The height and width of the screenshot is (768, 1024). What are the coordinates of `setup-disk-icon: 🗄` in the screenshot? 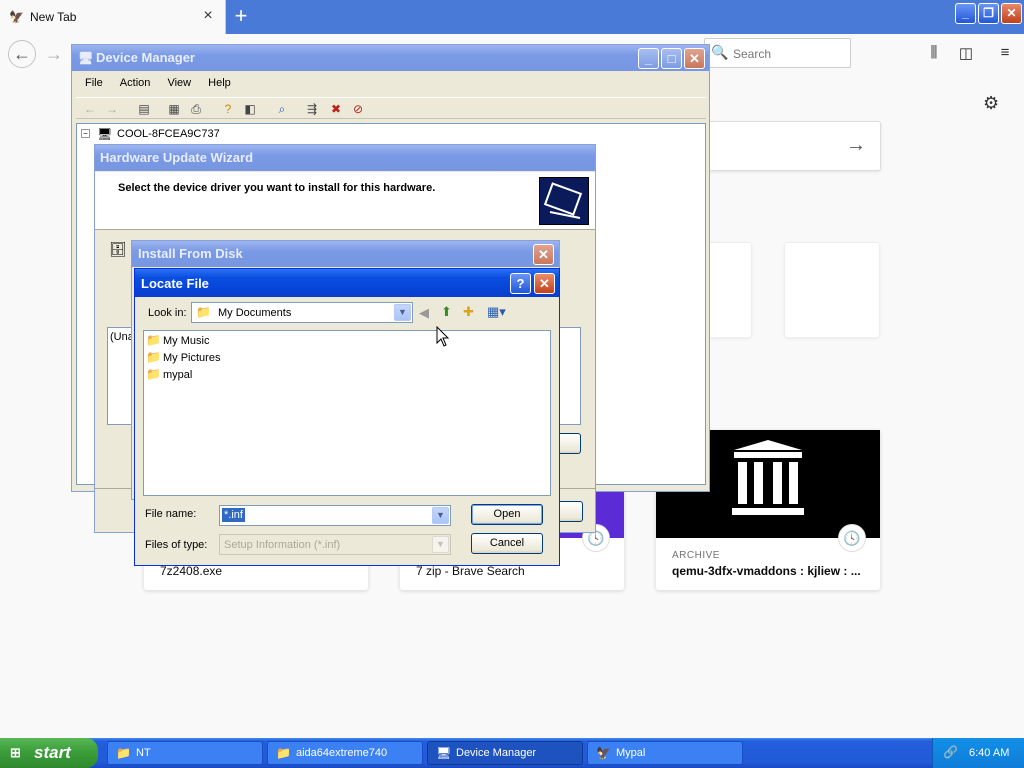 It's located at (118, 249).